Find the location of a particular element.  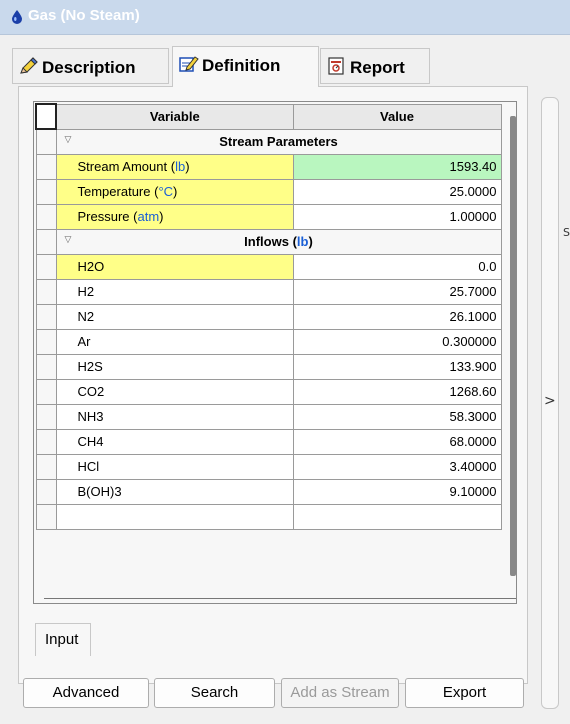

tab-input-label: Input is located at coordinates (62, 639).